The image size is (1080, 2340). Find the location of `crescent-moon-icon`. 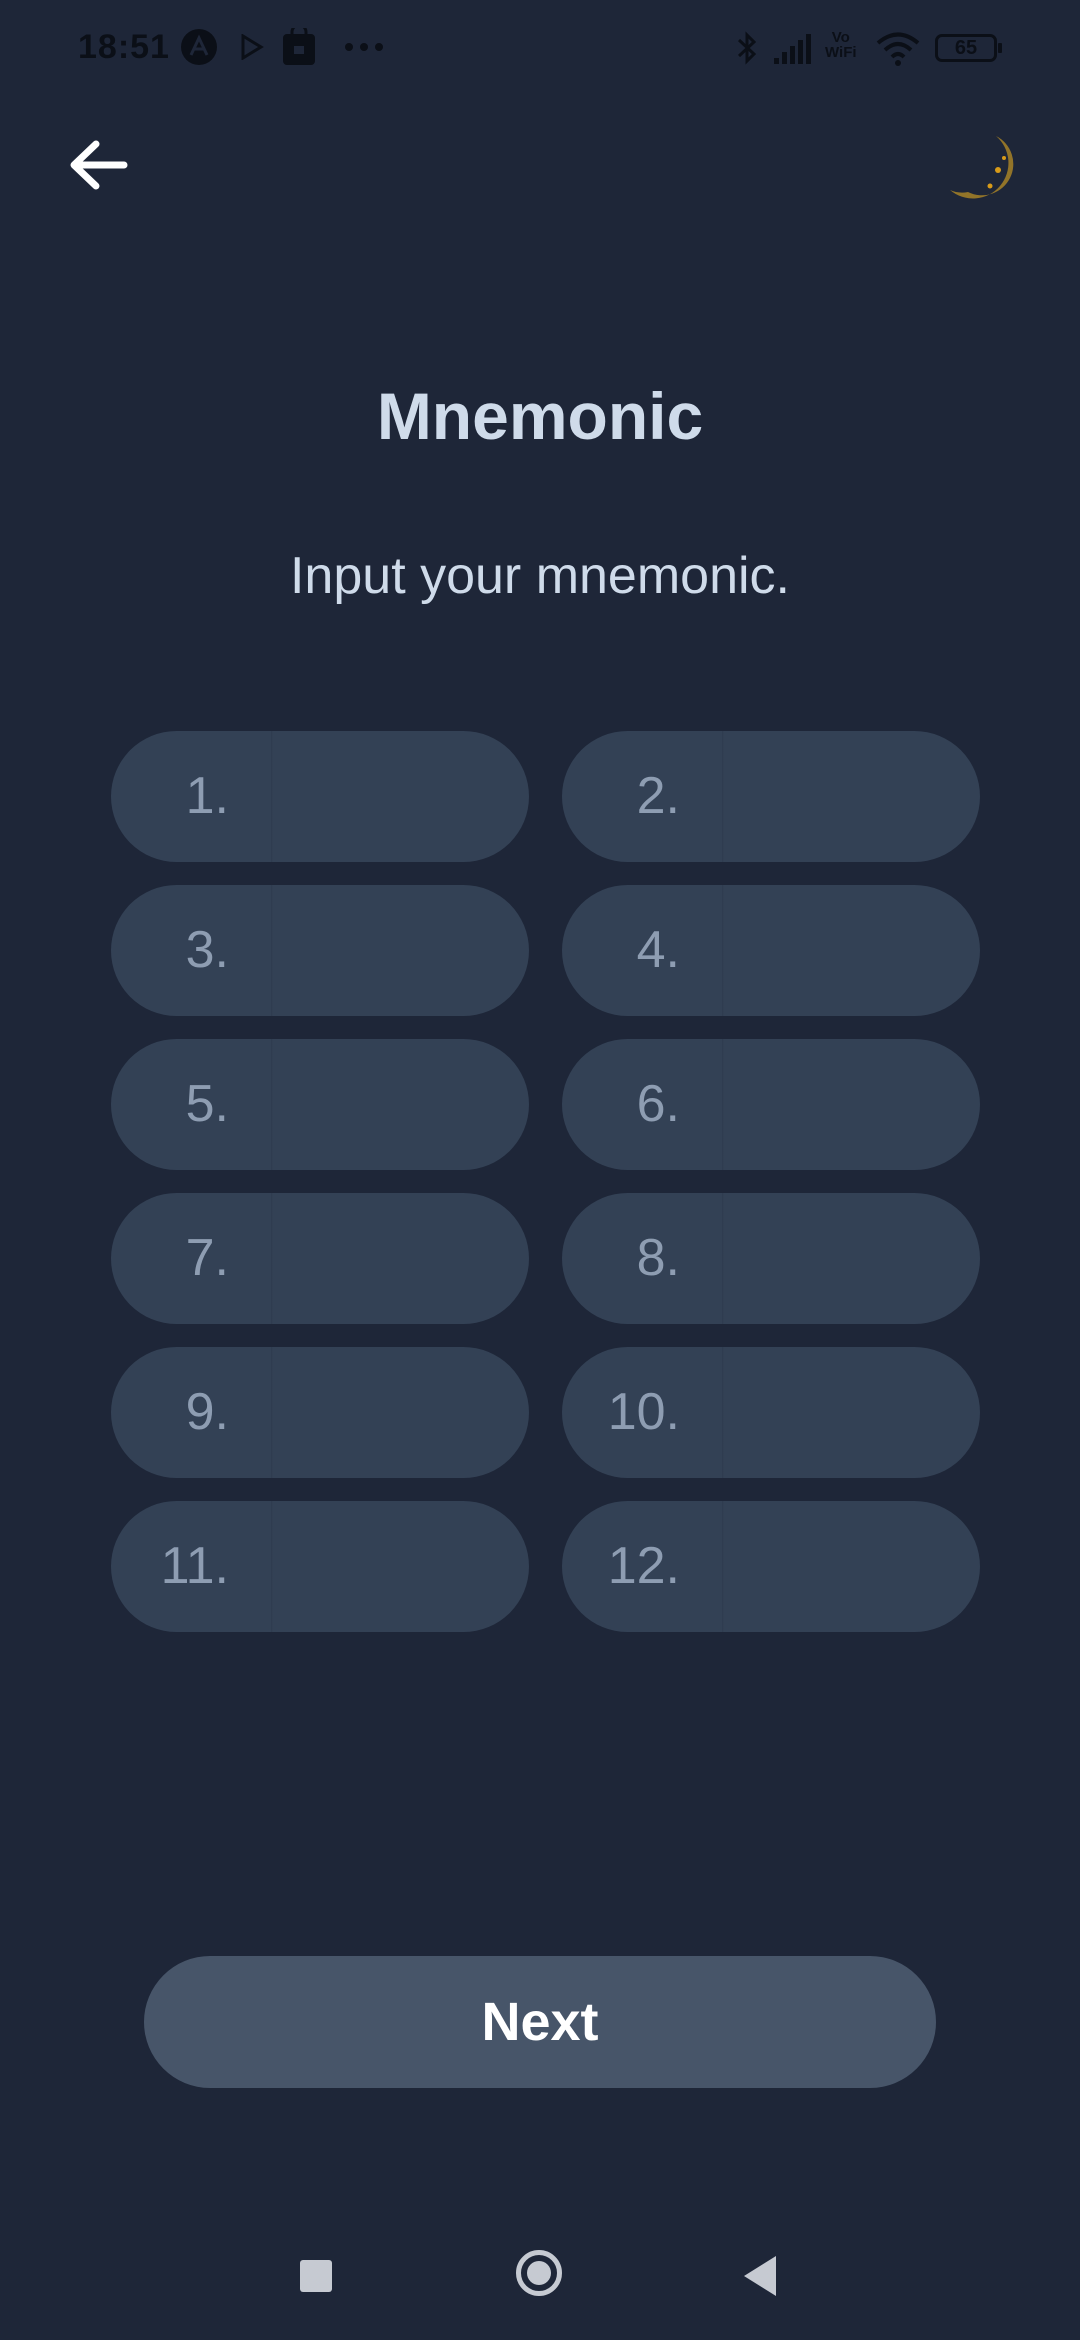

crescent-moon-icon is located at coordinates (982, 167).